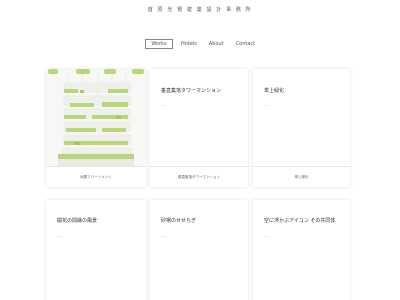  Describe the element at coordinates (96, 250) in the screenshot. I see `work-card-4: 開花の間縁の風景 —` at that location.